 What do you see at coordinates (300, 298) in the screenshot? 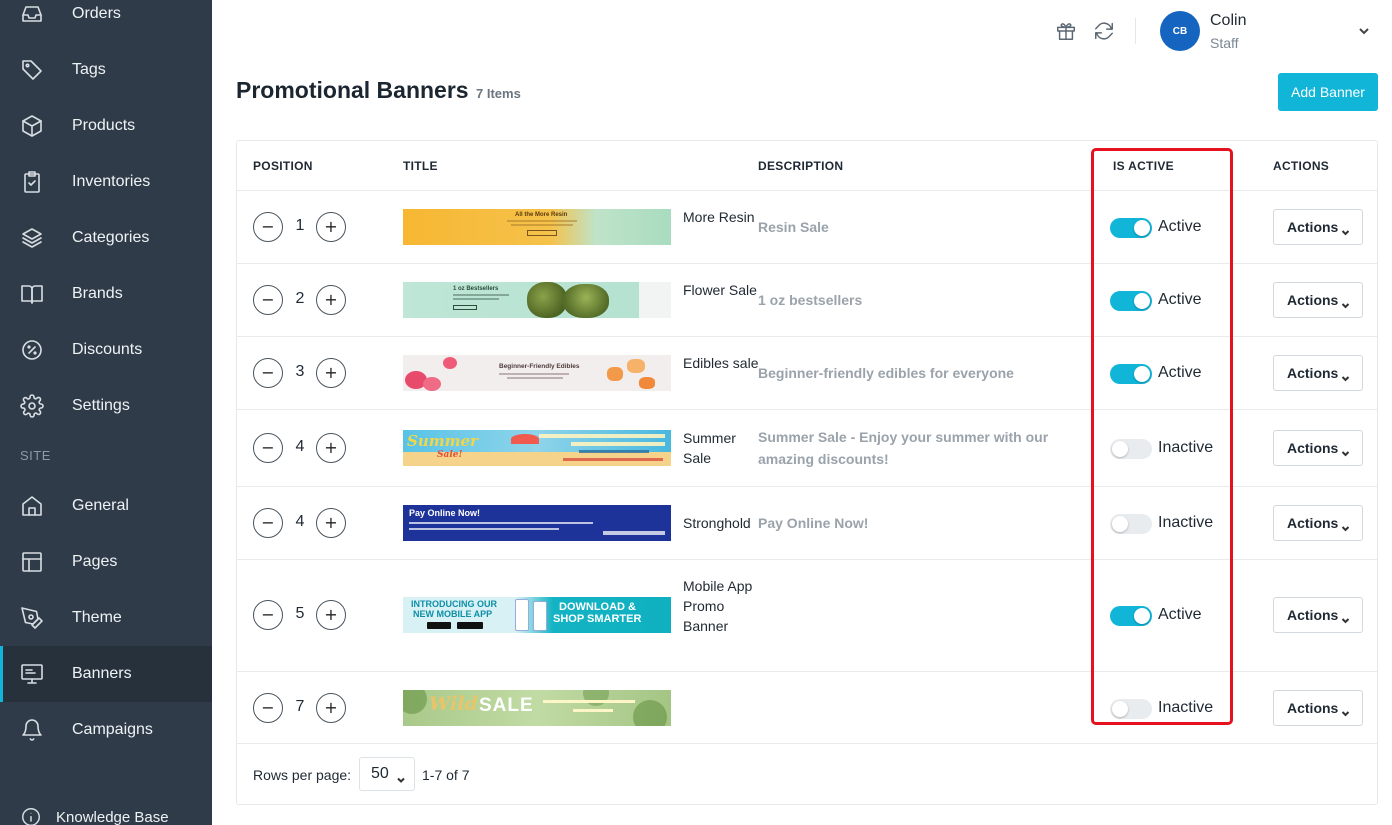
I see `position-value: 2` at bounding box center [300, 298].